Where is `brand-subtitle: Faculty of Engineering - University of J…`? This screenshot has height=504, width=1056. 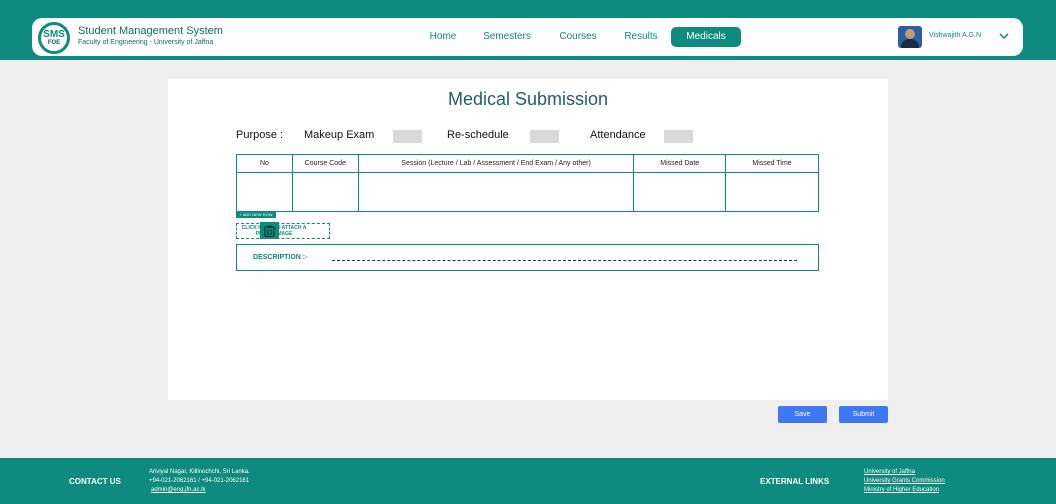
brand-subtitle: Faculty of Engineering - University of J… is located at coordinates (146, 42).